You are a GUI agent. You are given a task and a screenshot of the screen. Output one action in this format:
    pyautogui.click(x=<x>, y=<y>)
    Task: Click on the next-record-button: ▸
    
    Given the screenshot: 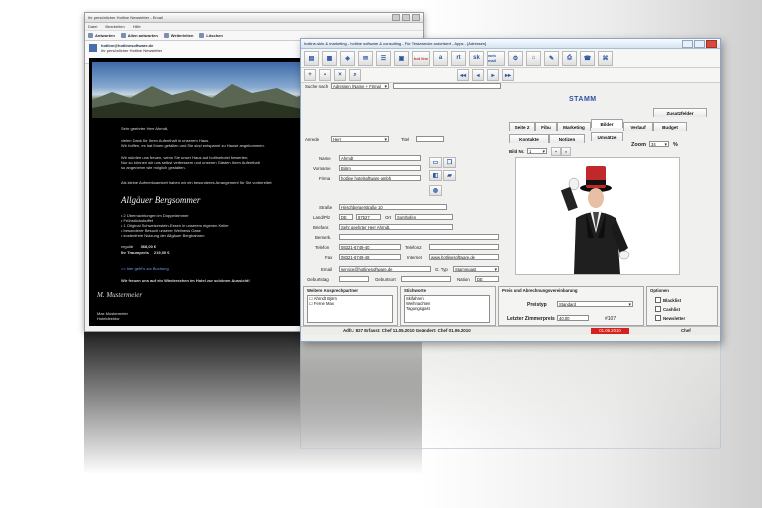 What is the action you would take?
    pyautogui.click(x=493, y=75)
    